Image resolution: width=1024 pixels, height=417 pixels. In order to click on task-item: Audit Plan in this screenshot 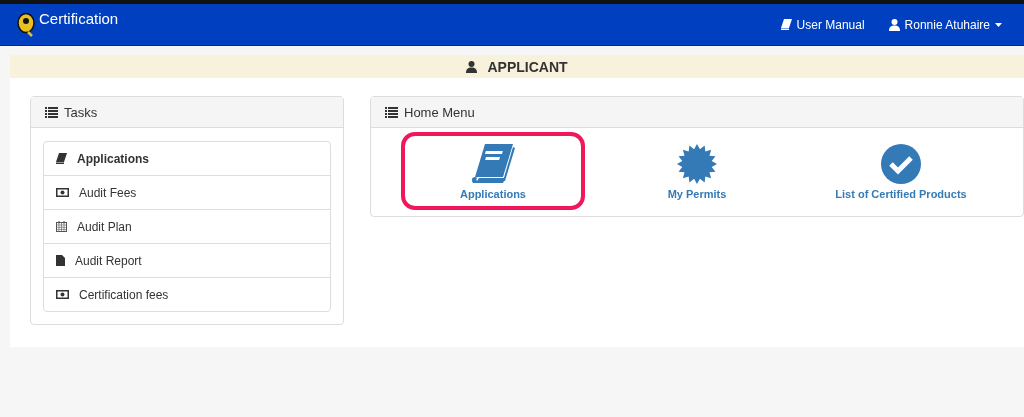, I will do `click(187, 226)`.